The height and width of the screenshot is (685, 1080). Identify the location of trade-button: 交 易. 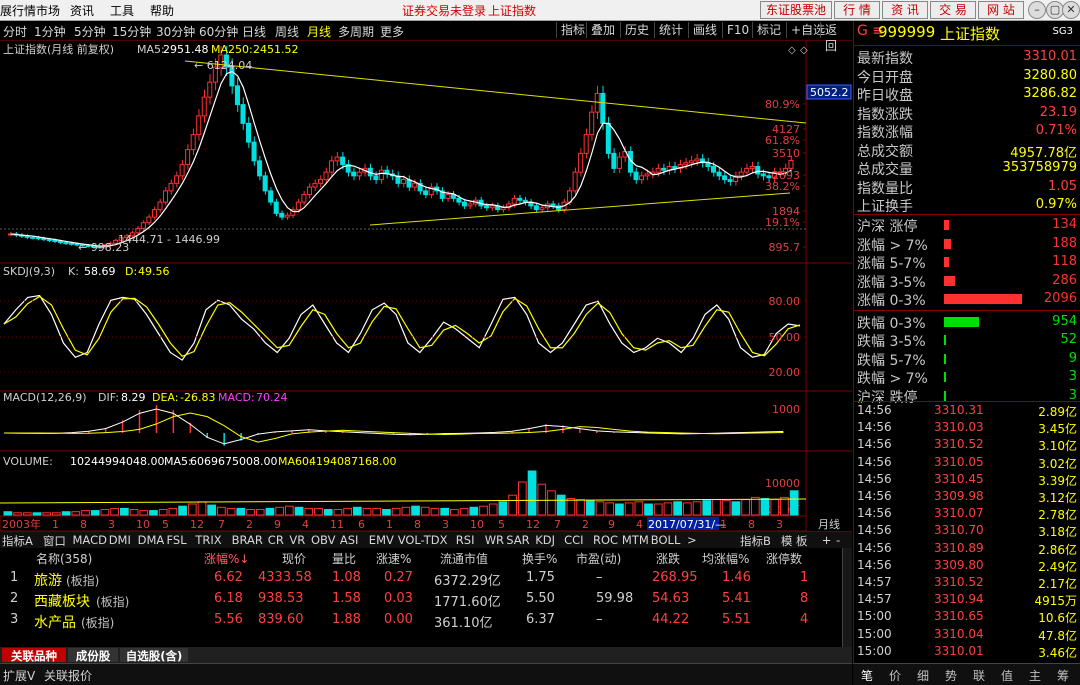
(953, 10).